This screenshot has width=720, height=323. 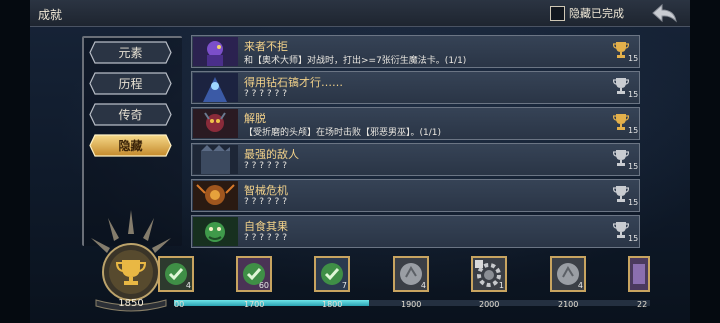 I want to click on achievement-name: 自食其果, so click(x=266, y=226).